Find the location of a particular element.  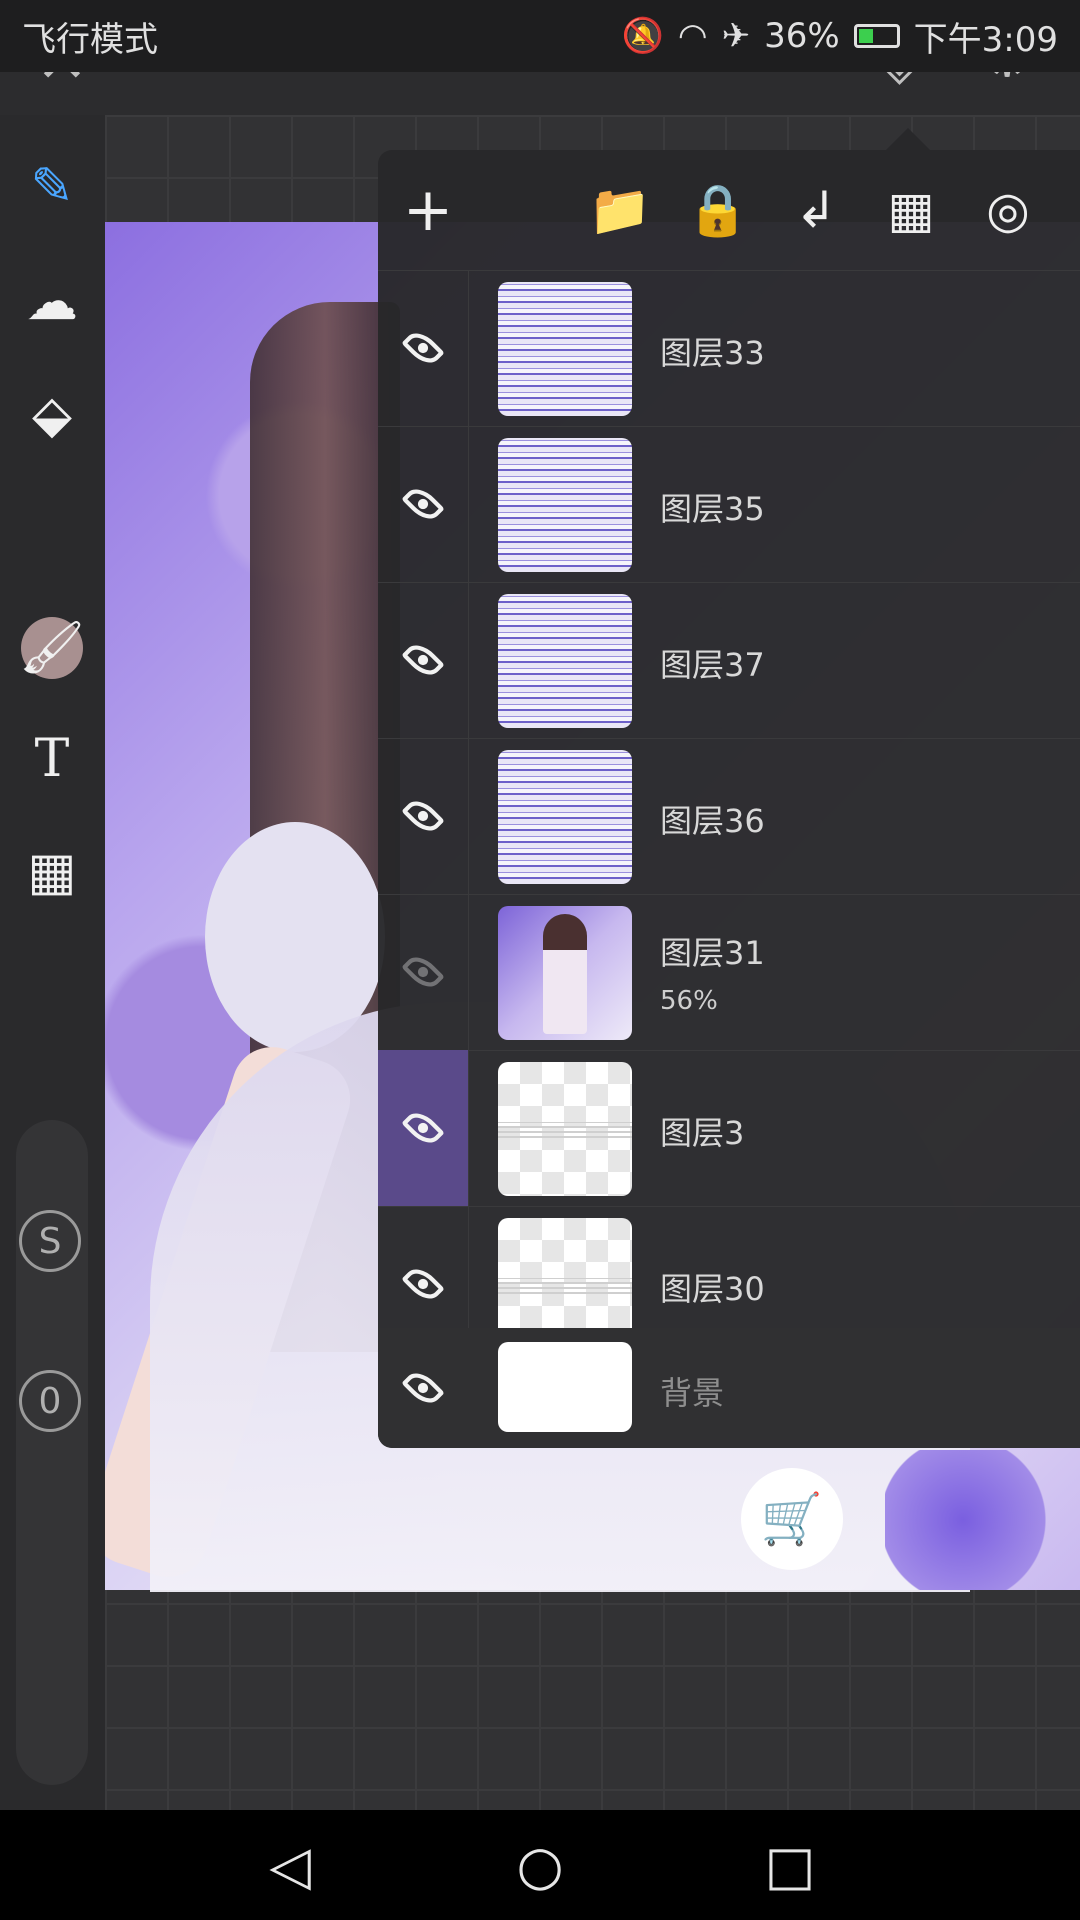

layer-row: 图层37 is located at coordinates (729, 660).